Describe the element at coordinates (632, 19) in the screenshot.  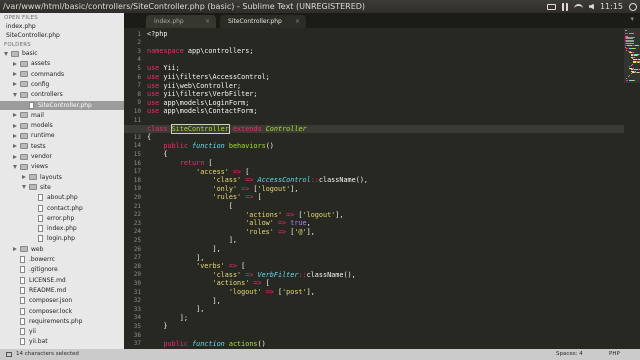
I see `tab-overflow-icon: ▾` at that location.